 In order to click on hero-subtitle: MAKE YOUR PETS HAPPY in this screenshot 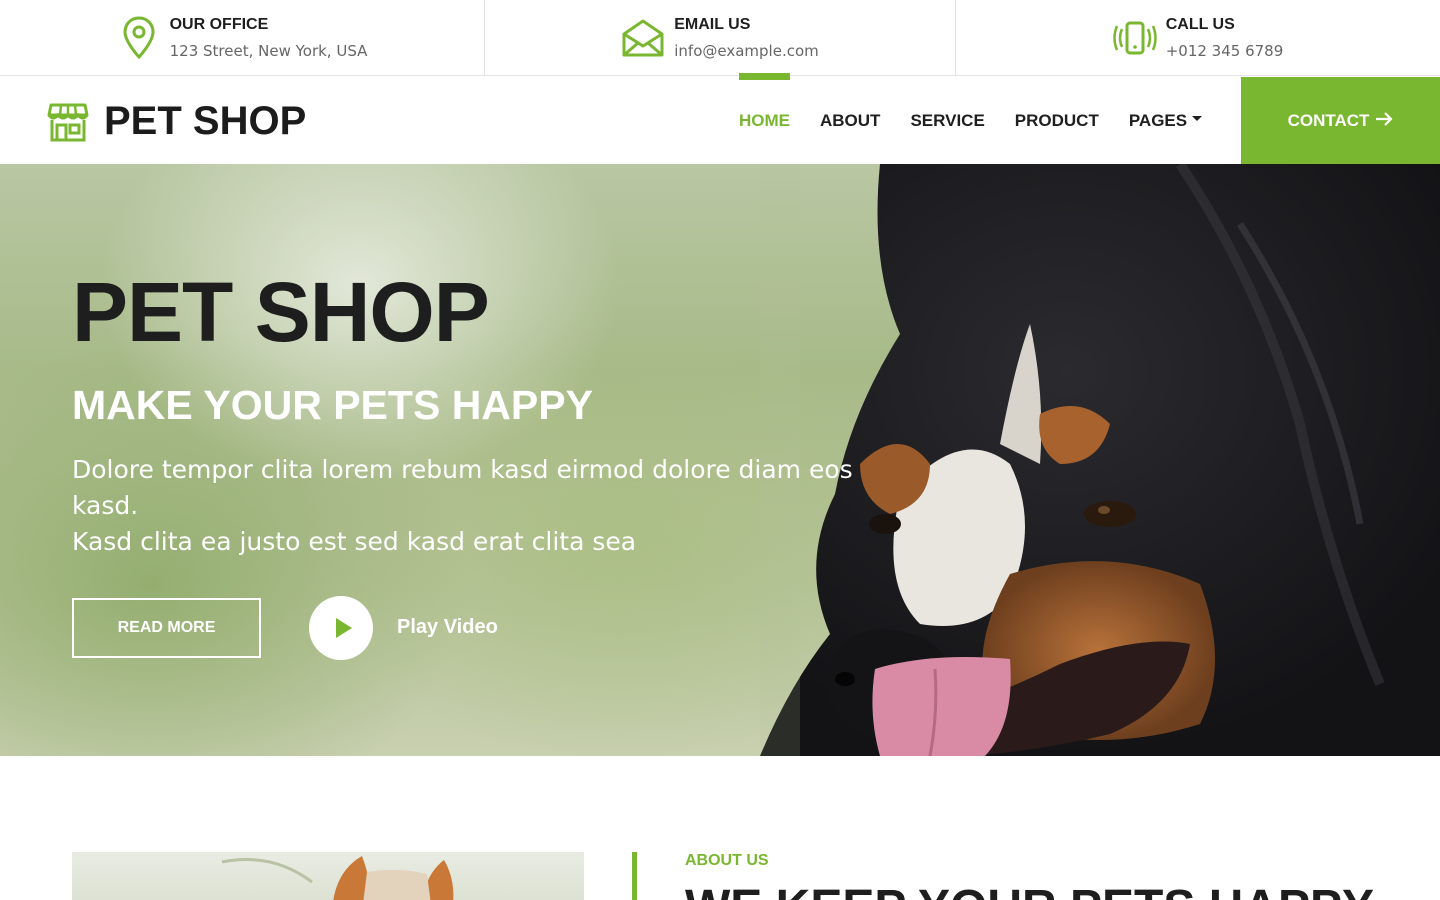, I will do `click(332, 405)`.